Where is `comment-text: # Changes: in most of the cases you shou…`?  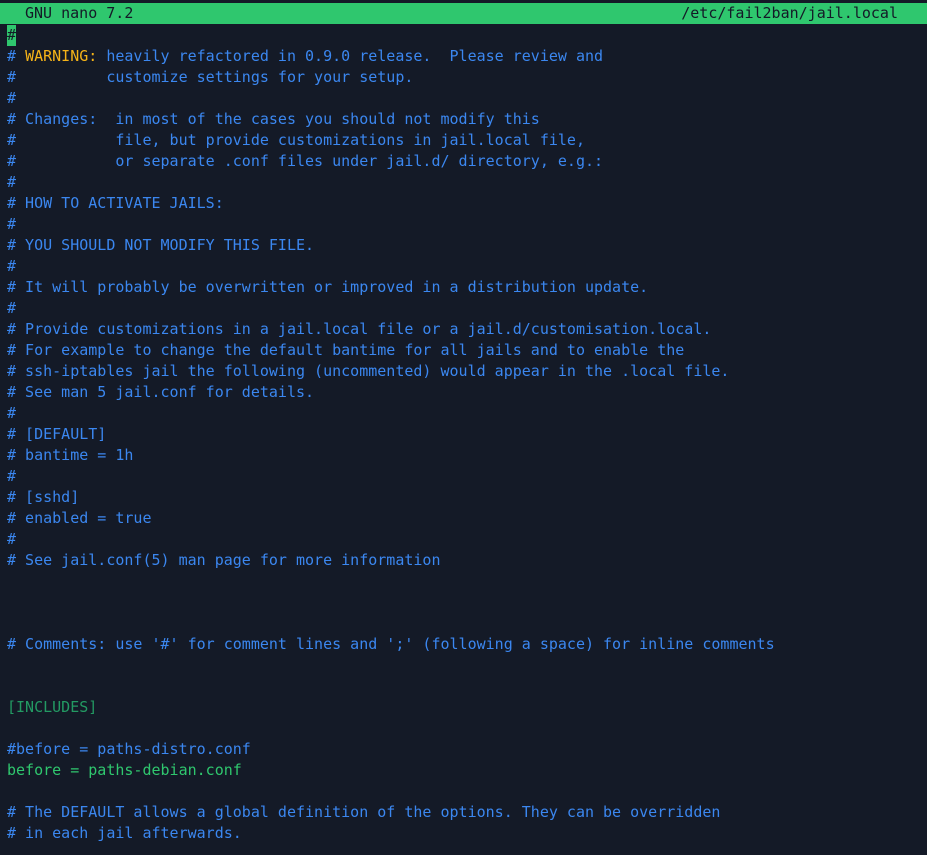 comment-text: # Changes: in most of the cases you shou… is located at coordinates (273, 119).